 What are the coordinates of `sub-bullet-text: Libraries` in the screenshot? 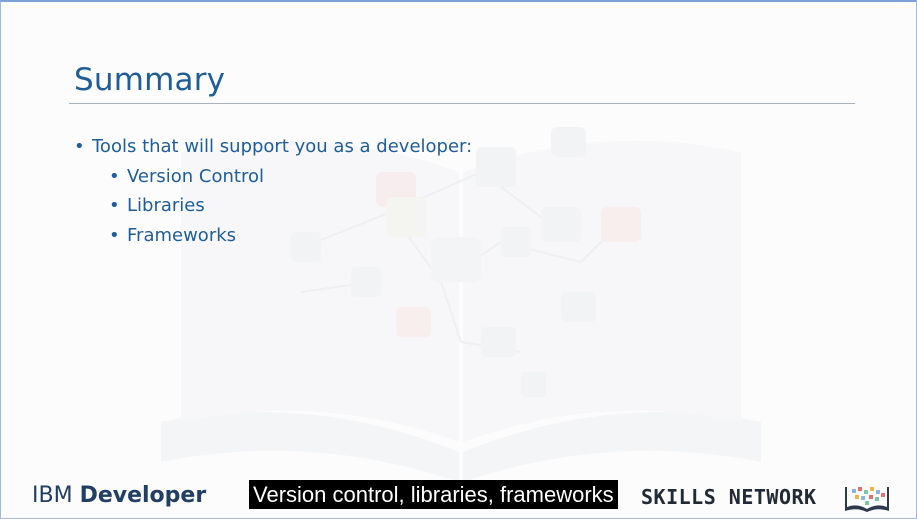 It's located at (166, 205).